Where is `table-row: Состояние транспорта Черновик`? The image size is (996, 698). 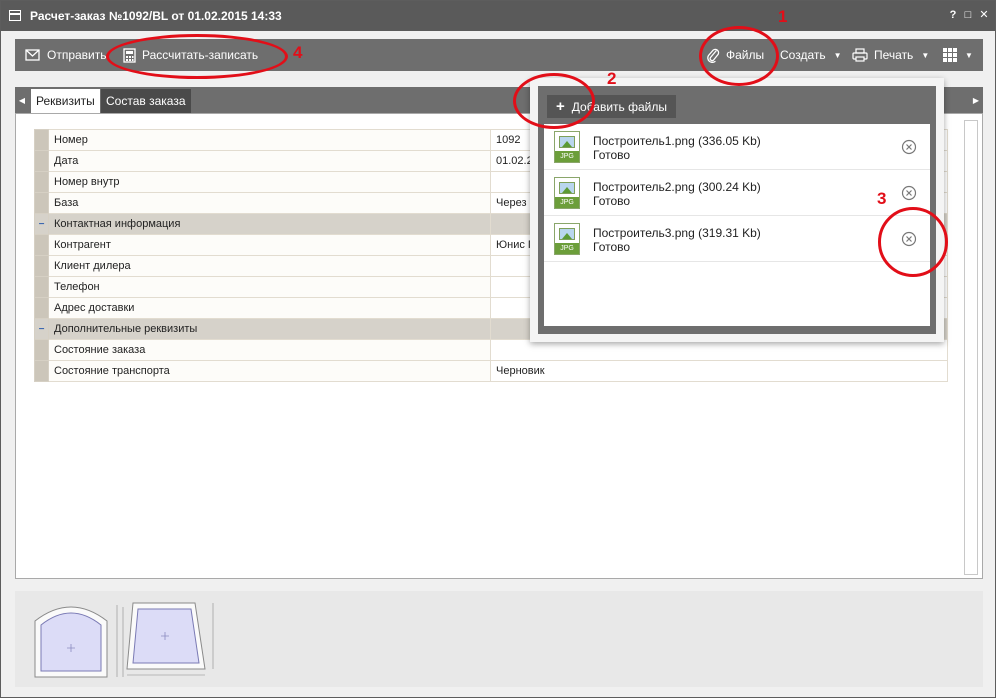 table-row: Состояние транспорта Черновик is located at coordinates (491, 371).